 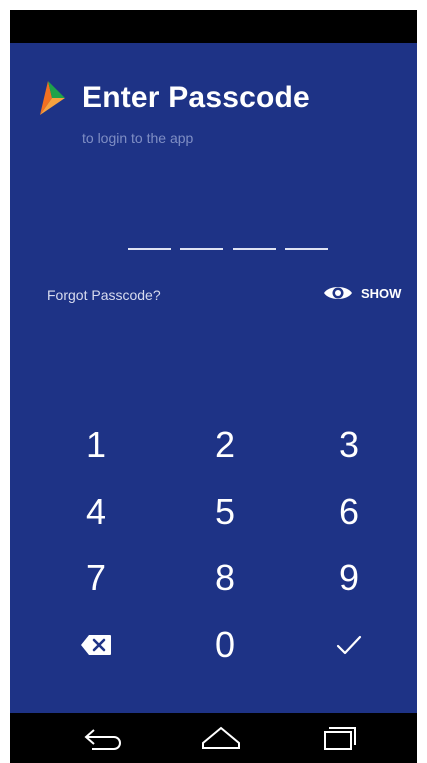 I want to click on key-1: 1, so click(x=96, y=445).